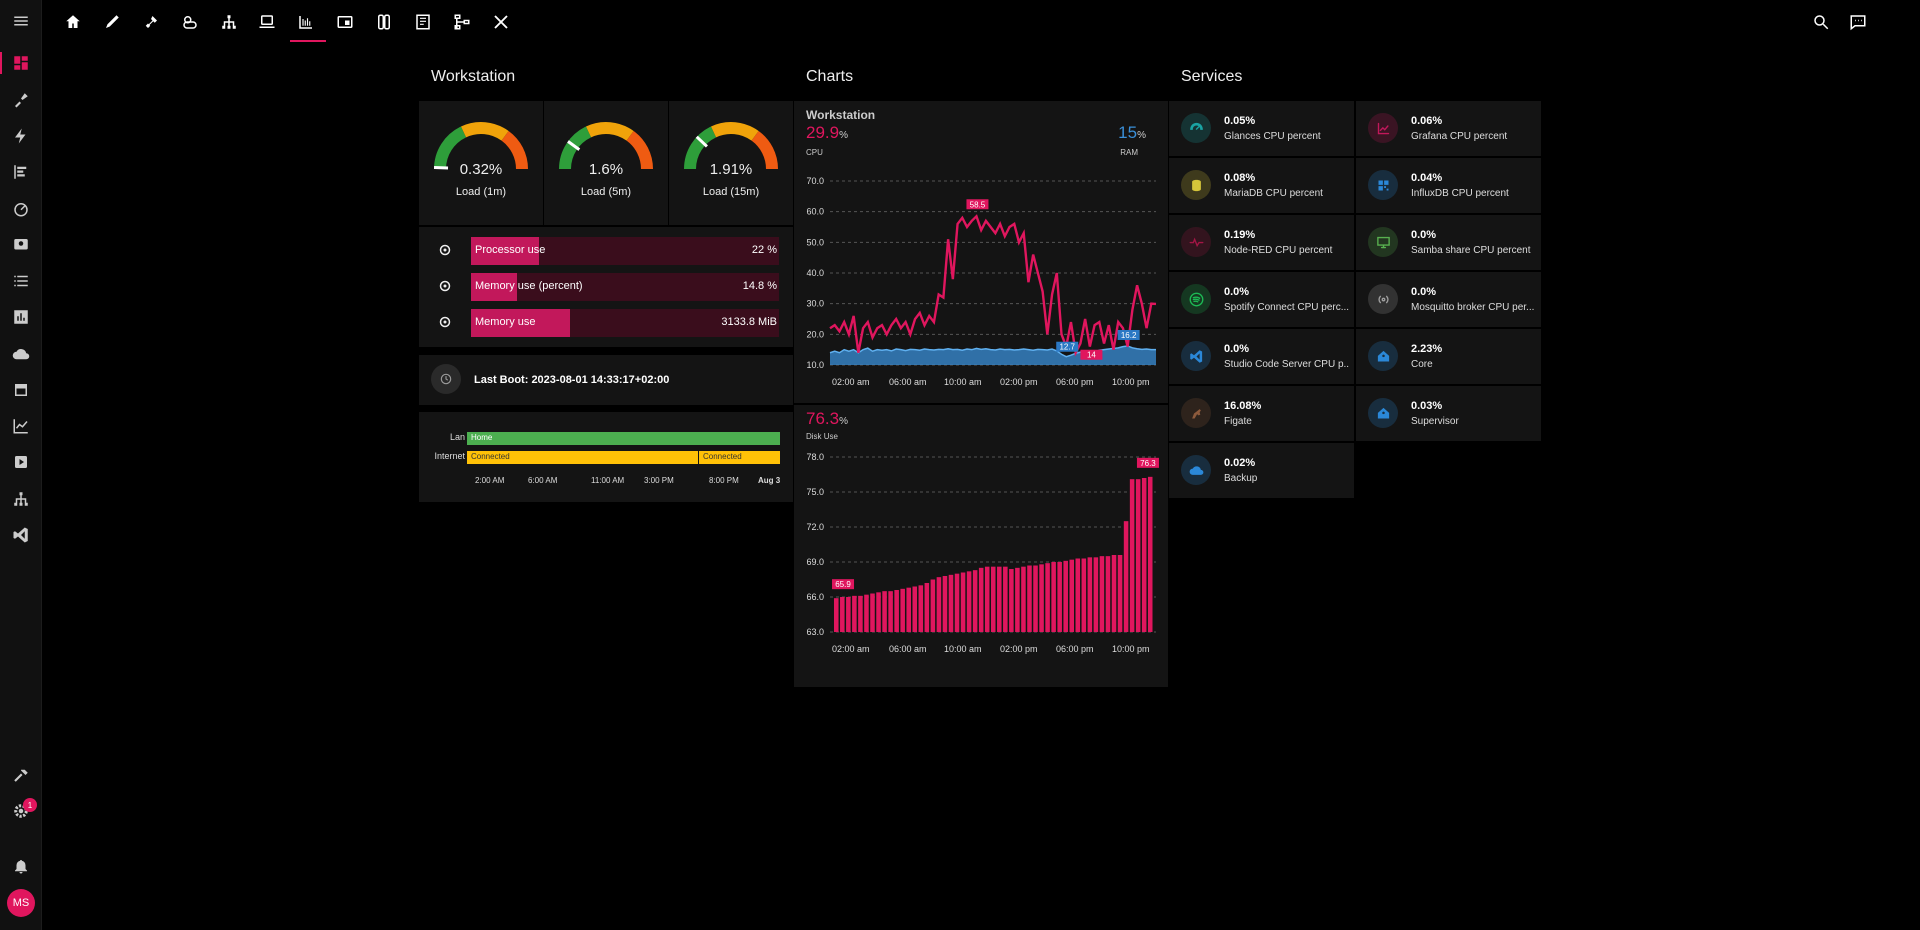 The width and height of the screenshot is (1920, 930). I want to click on load-gauge: 0.32% Load (1m), so click(481, 163).